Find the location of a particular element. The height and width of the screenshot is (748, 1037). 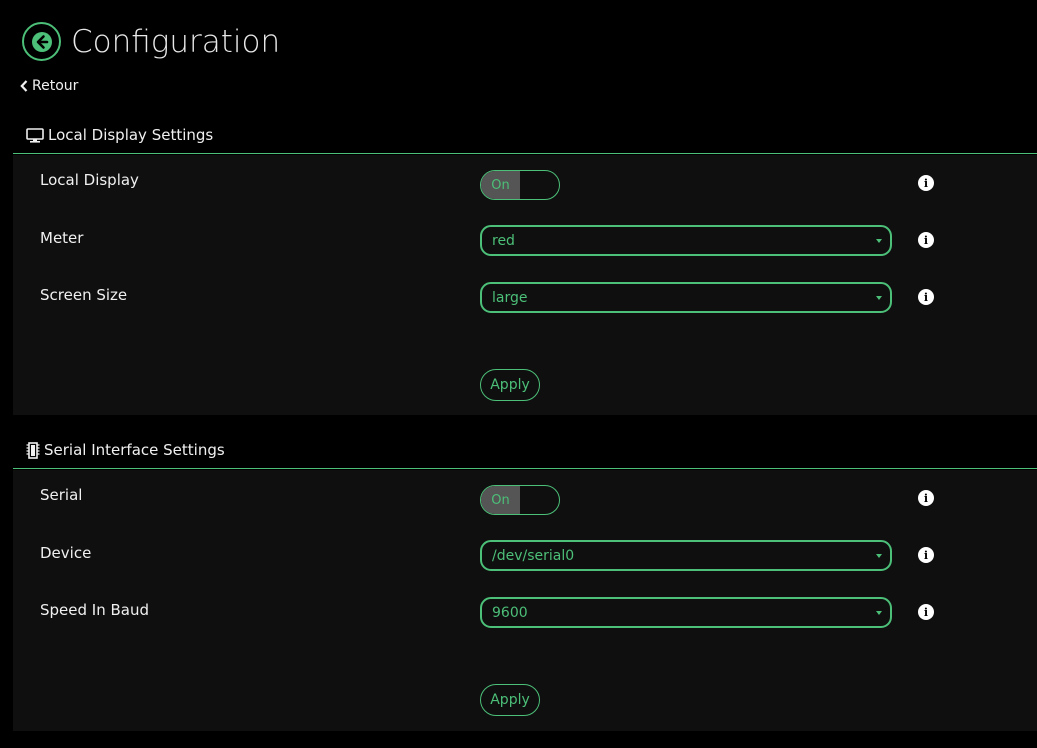

arrow-left-icon is located at coordinates (41, 41).